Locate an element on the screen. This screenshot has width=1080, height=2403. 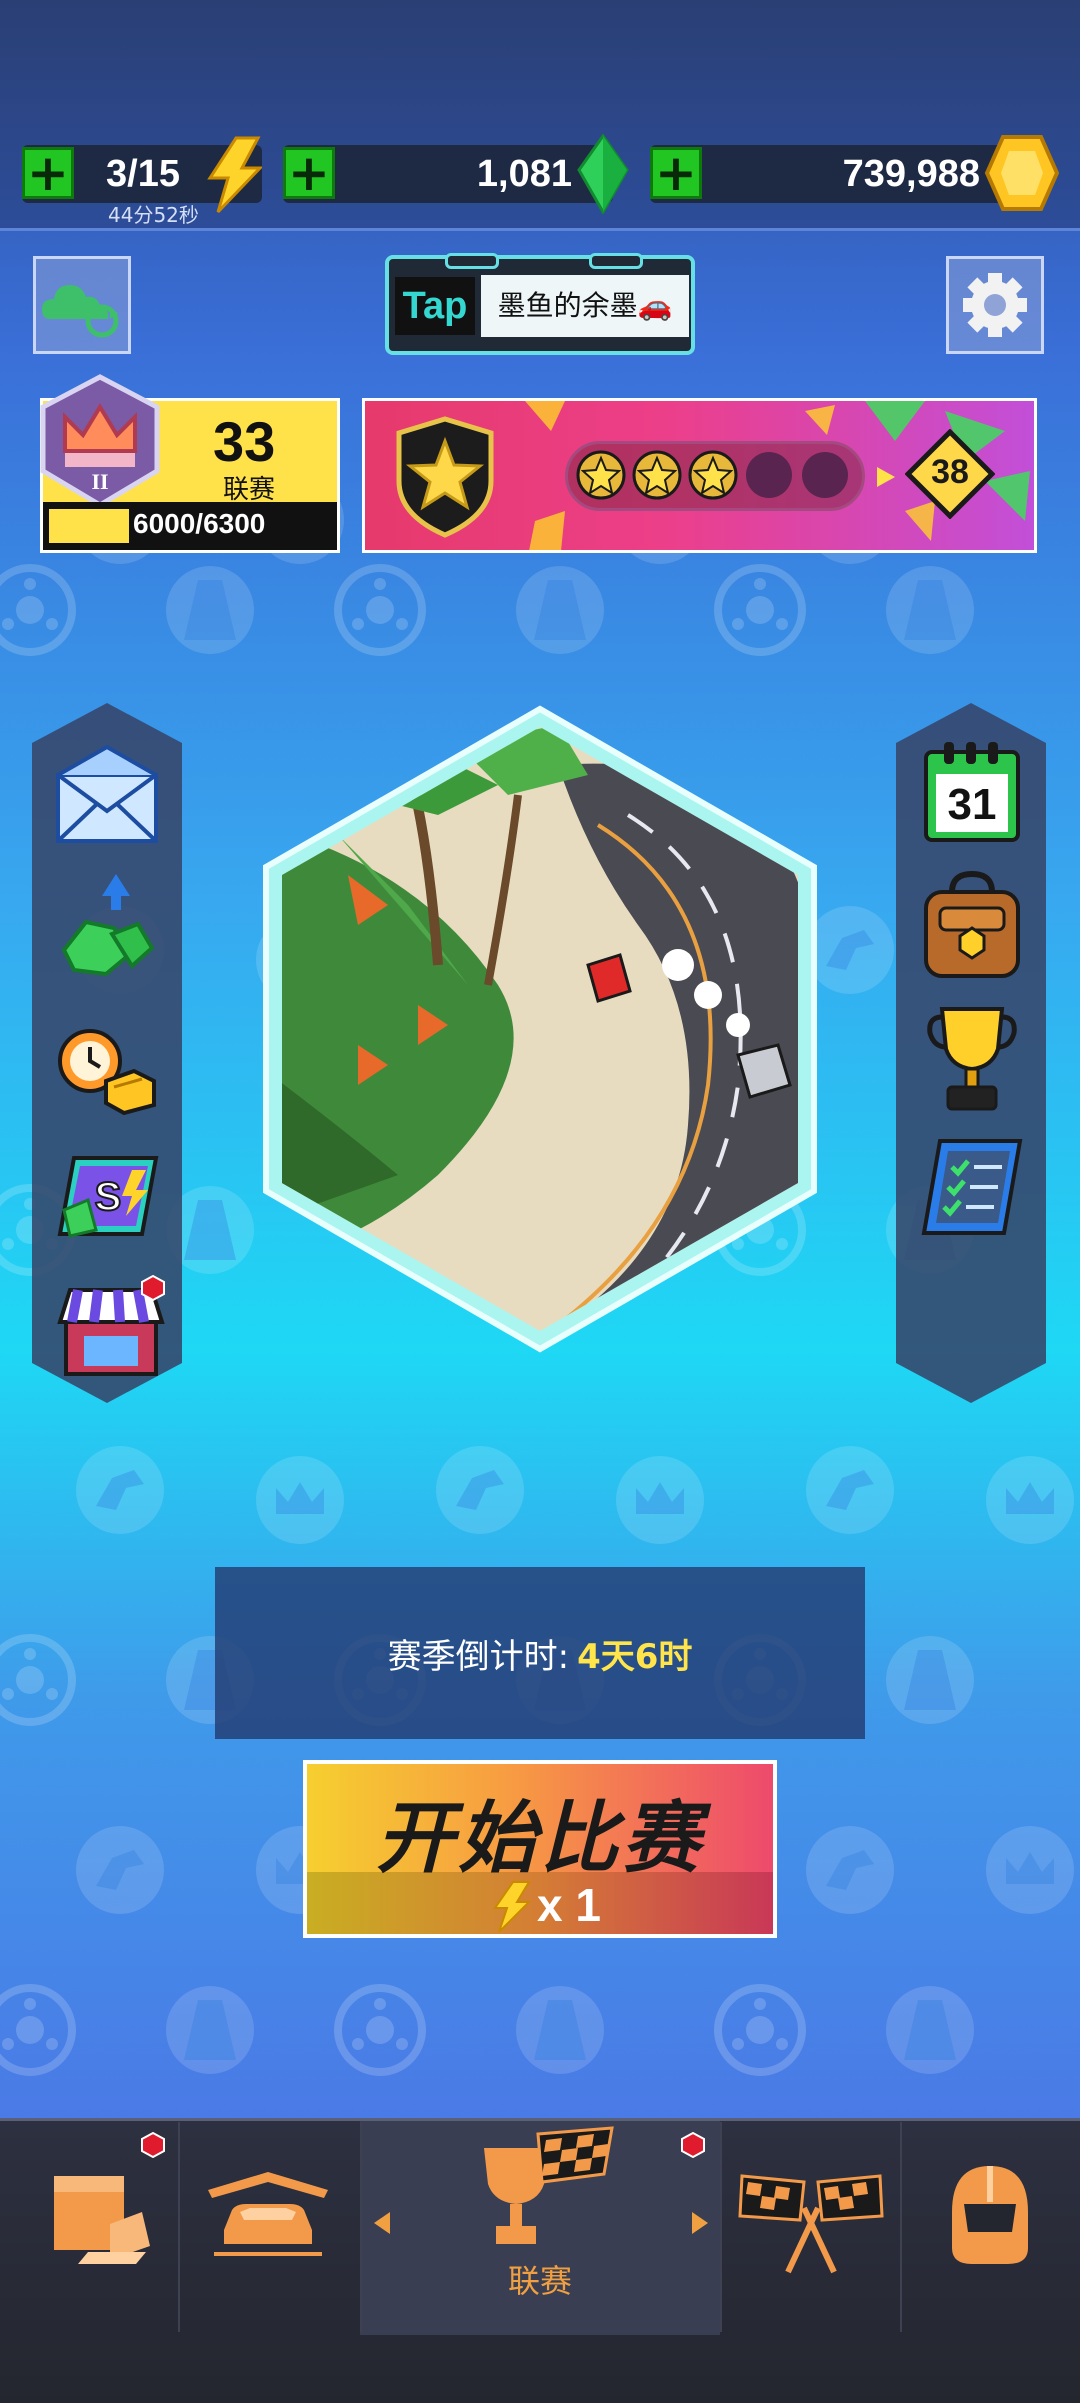
cloud-sync-icon is located at coordinates (80, 311).